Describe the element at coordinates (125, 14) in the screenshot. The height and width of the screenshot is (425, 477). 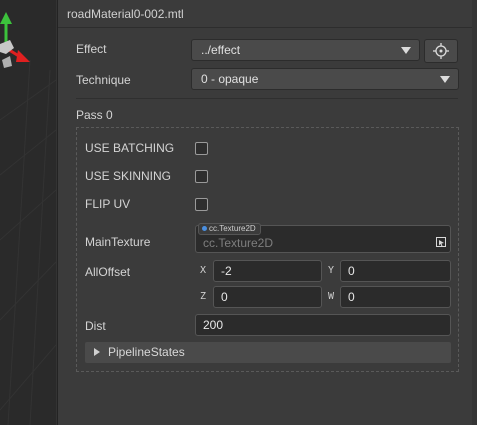
I see `asset-title: roadMaterial0-002.mtl` at that location.